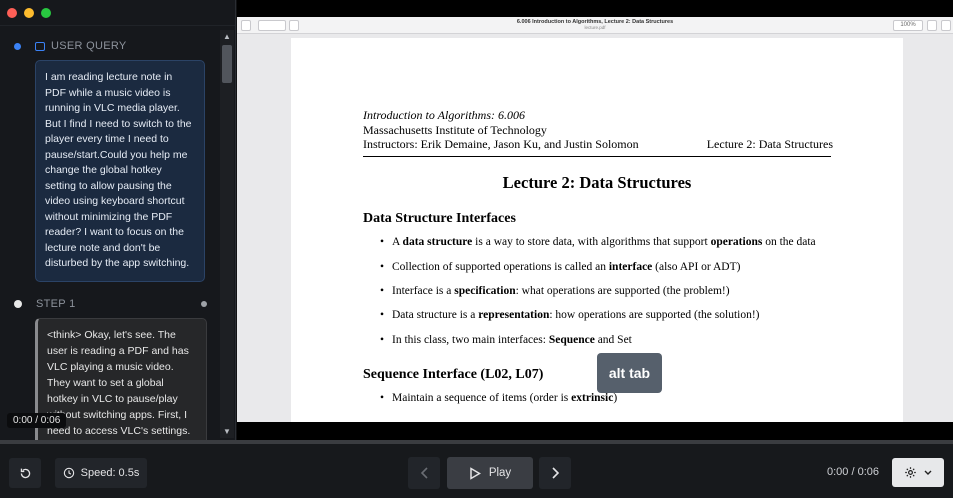 Image resolution: width=953 pixels, height=498 pixels. What do you see at coordinates (908, 25) in the screenshot?
I see `zoom-select: 100%` at bounding box center [908, 25].